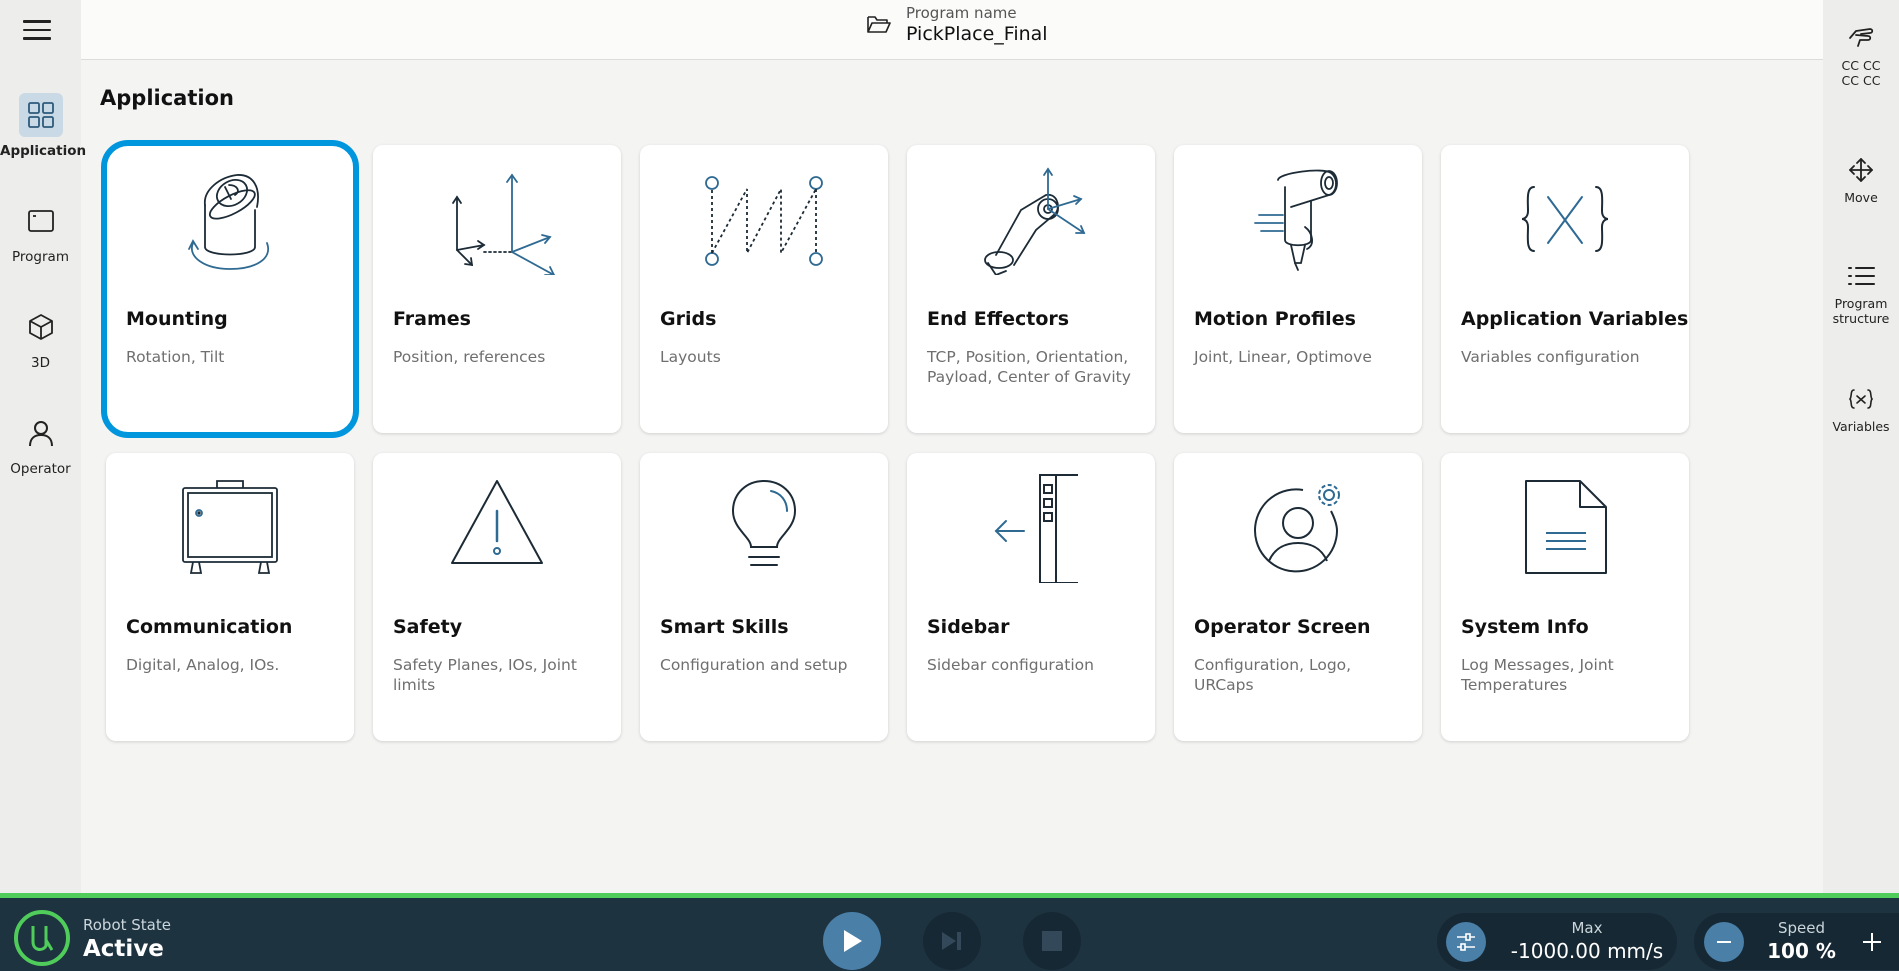  Describe the element at coordinates (1273, 675) in the screenshot. I see `card-subtitle: Configuration, Logo, URCaps` at that location.